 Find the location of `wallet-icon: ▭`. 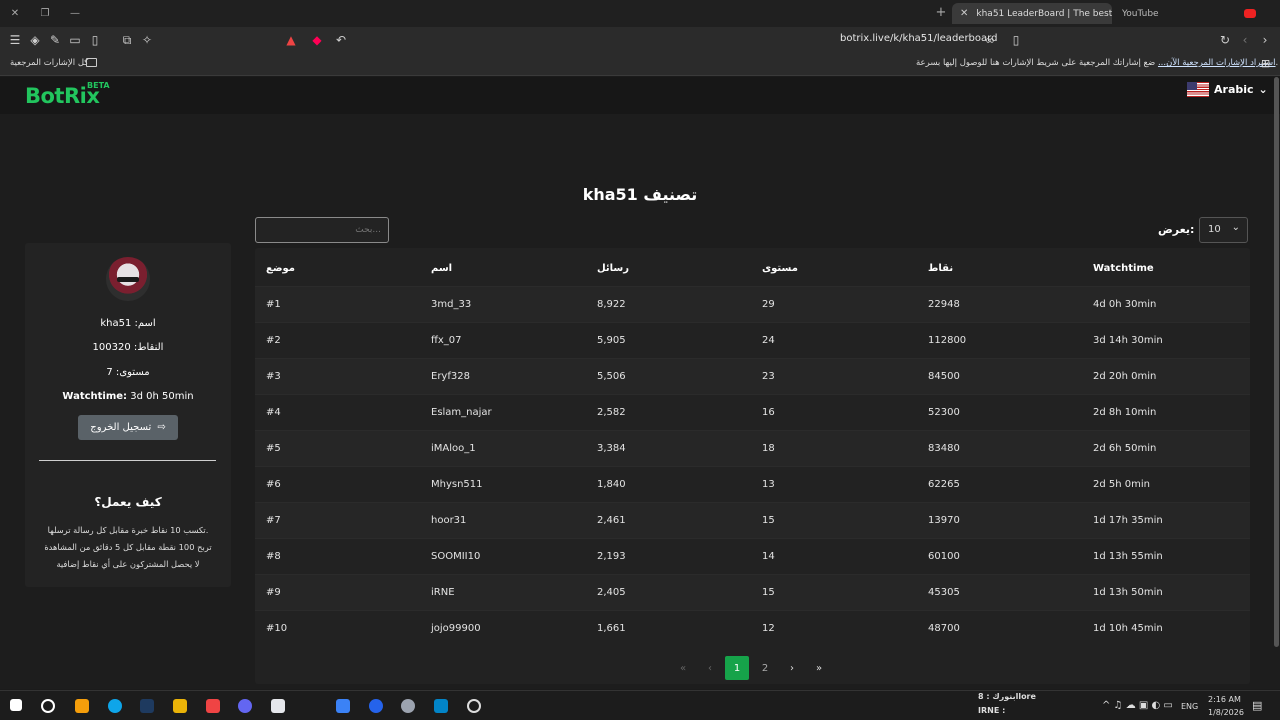

wallet-icon: ▭ is located at coordinates (75, 40).